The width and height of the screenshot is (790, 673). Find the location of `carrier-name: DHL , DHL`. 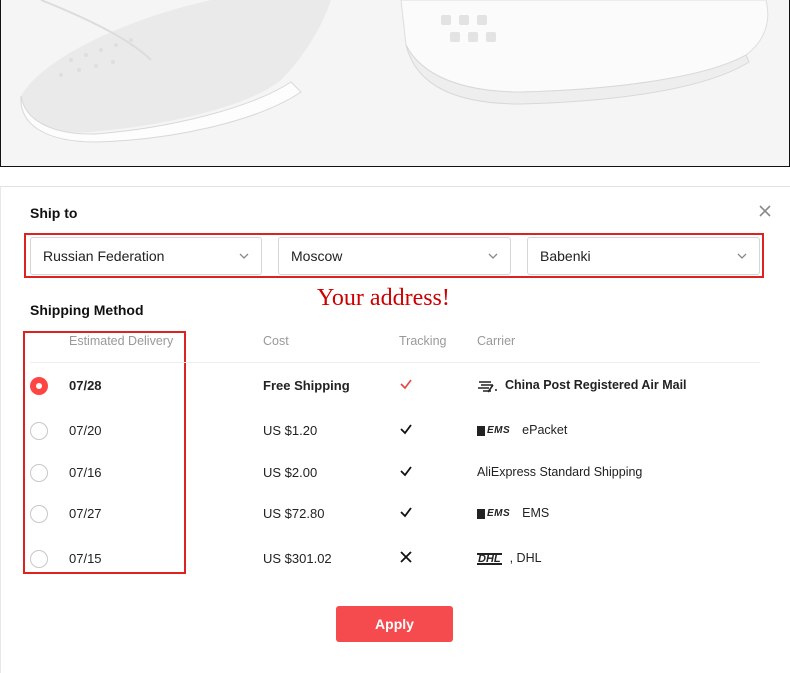

carrier-name: DHL , DHL is located at coordinates (509, 558).